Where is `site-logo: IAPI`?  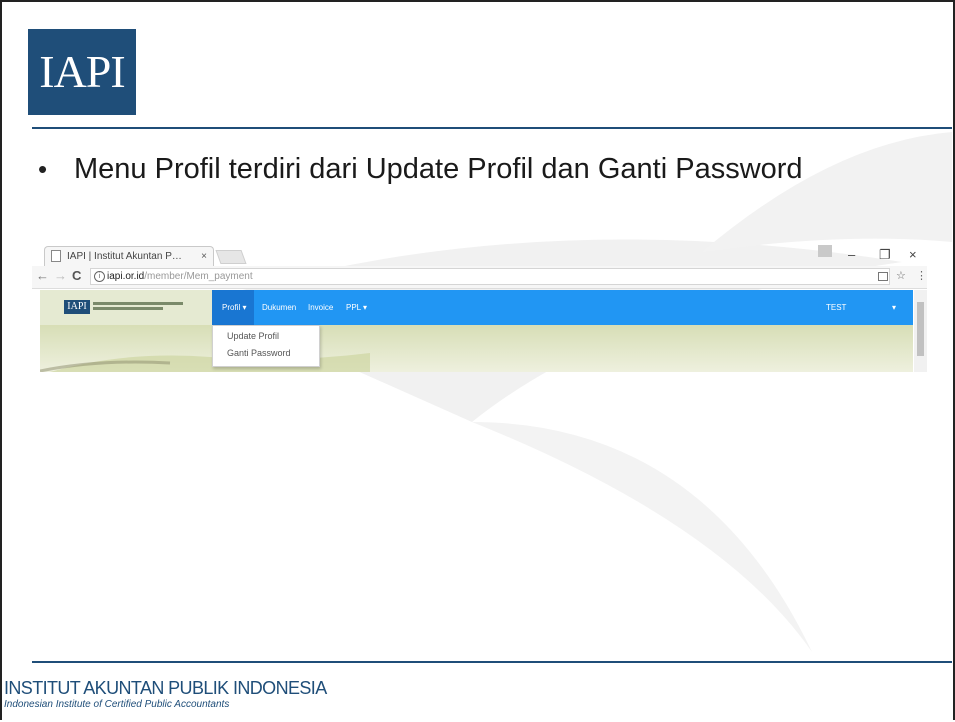
site-logo: IAPI is located at coordinates (77, 307).